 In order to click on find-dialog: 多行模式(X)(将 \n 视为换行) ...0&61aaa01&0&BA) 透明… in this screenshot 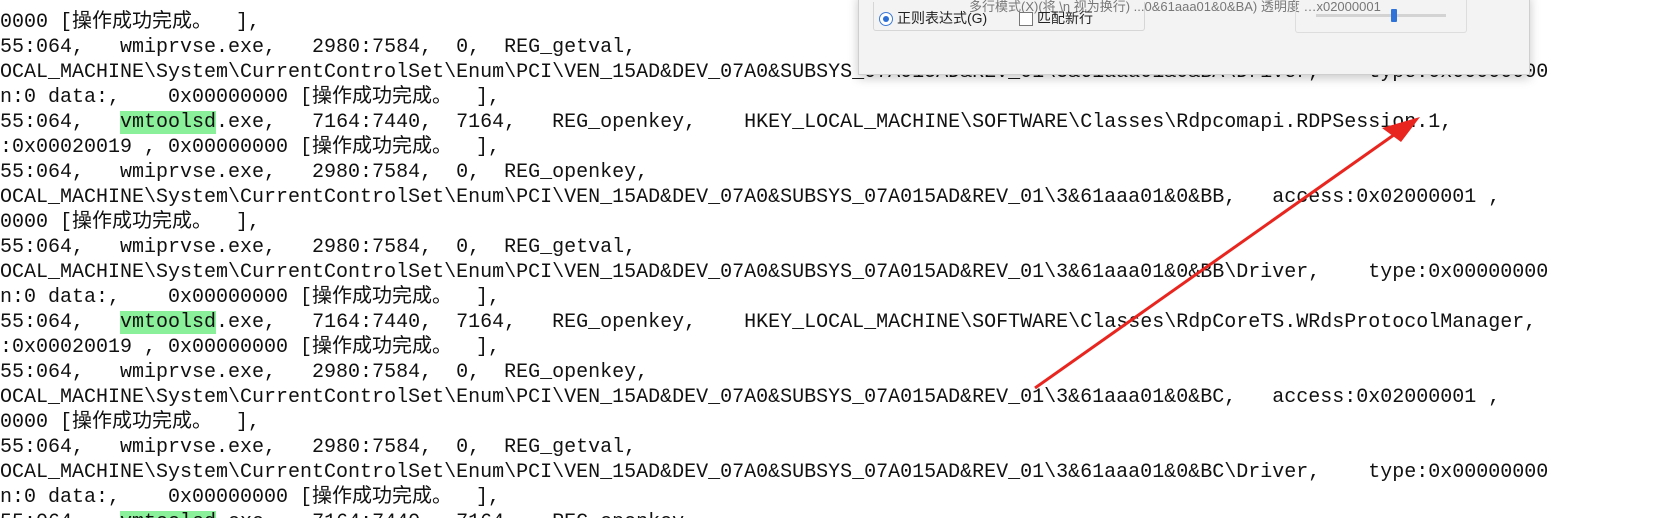, I will do `click(1194, 37)`.